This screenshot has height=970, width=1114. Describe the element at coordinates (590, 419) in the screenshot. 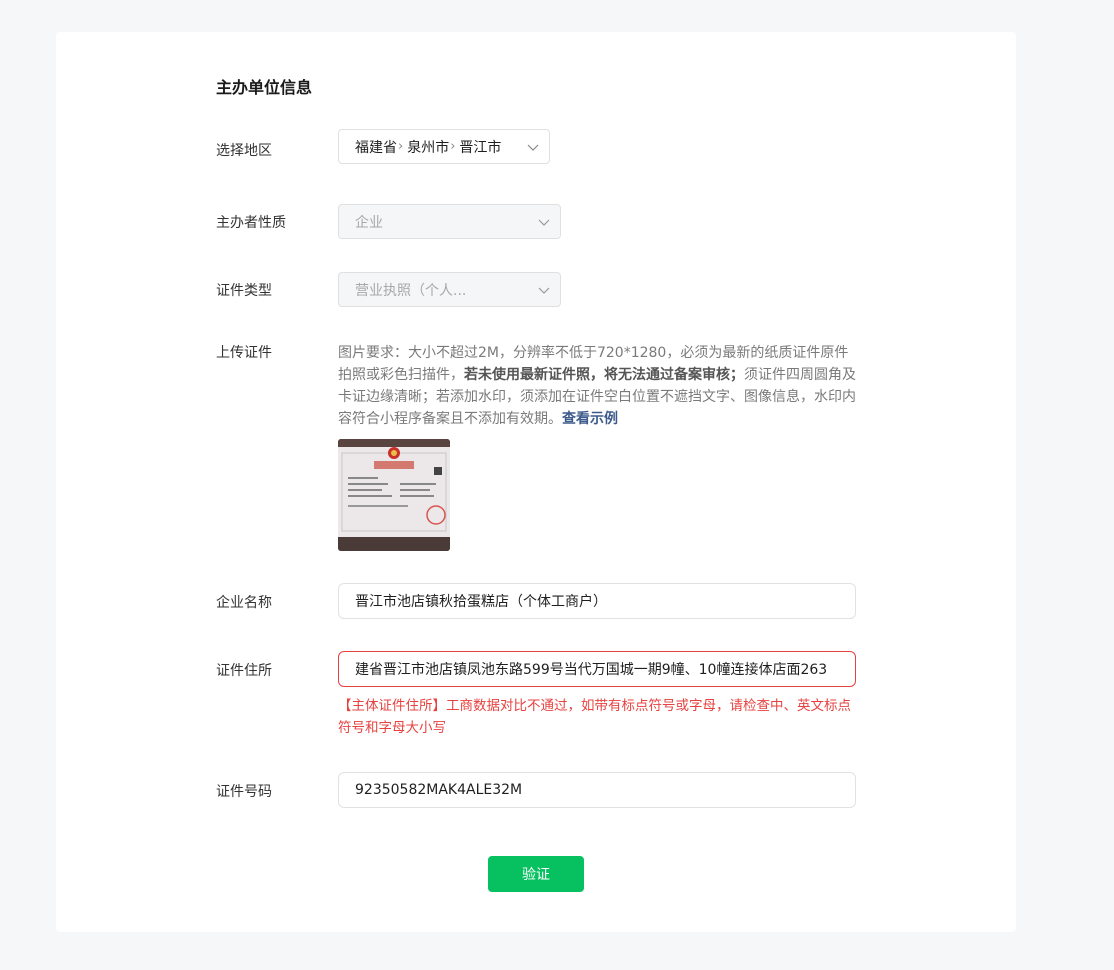

I see `view-example-link: 查看示例` at that location.